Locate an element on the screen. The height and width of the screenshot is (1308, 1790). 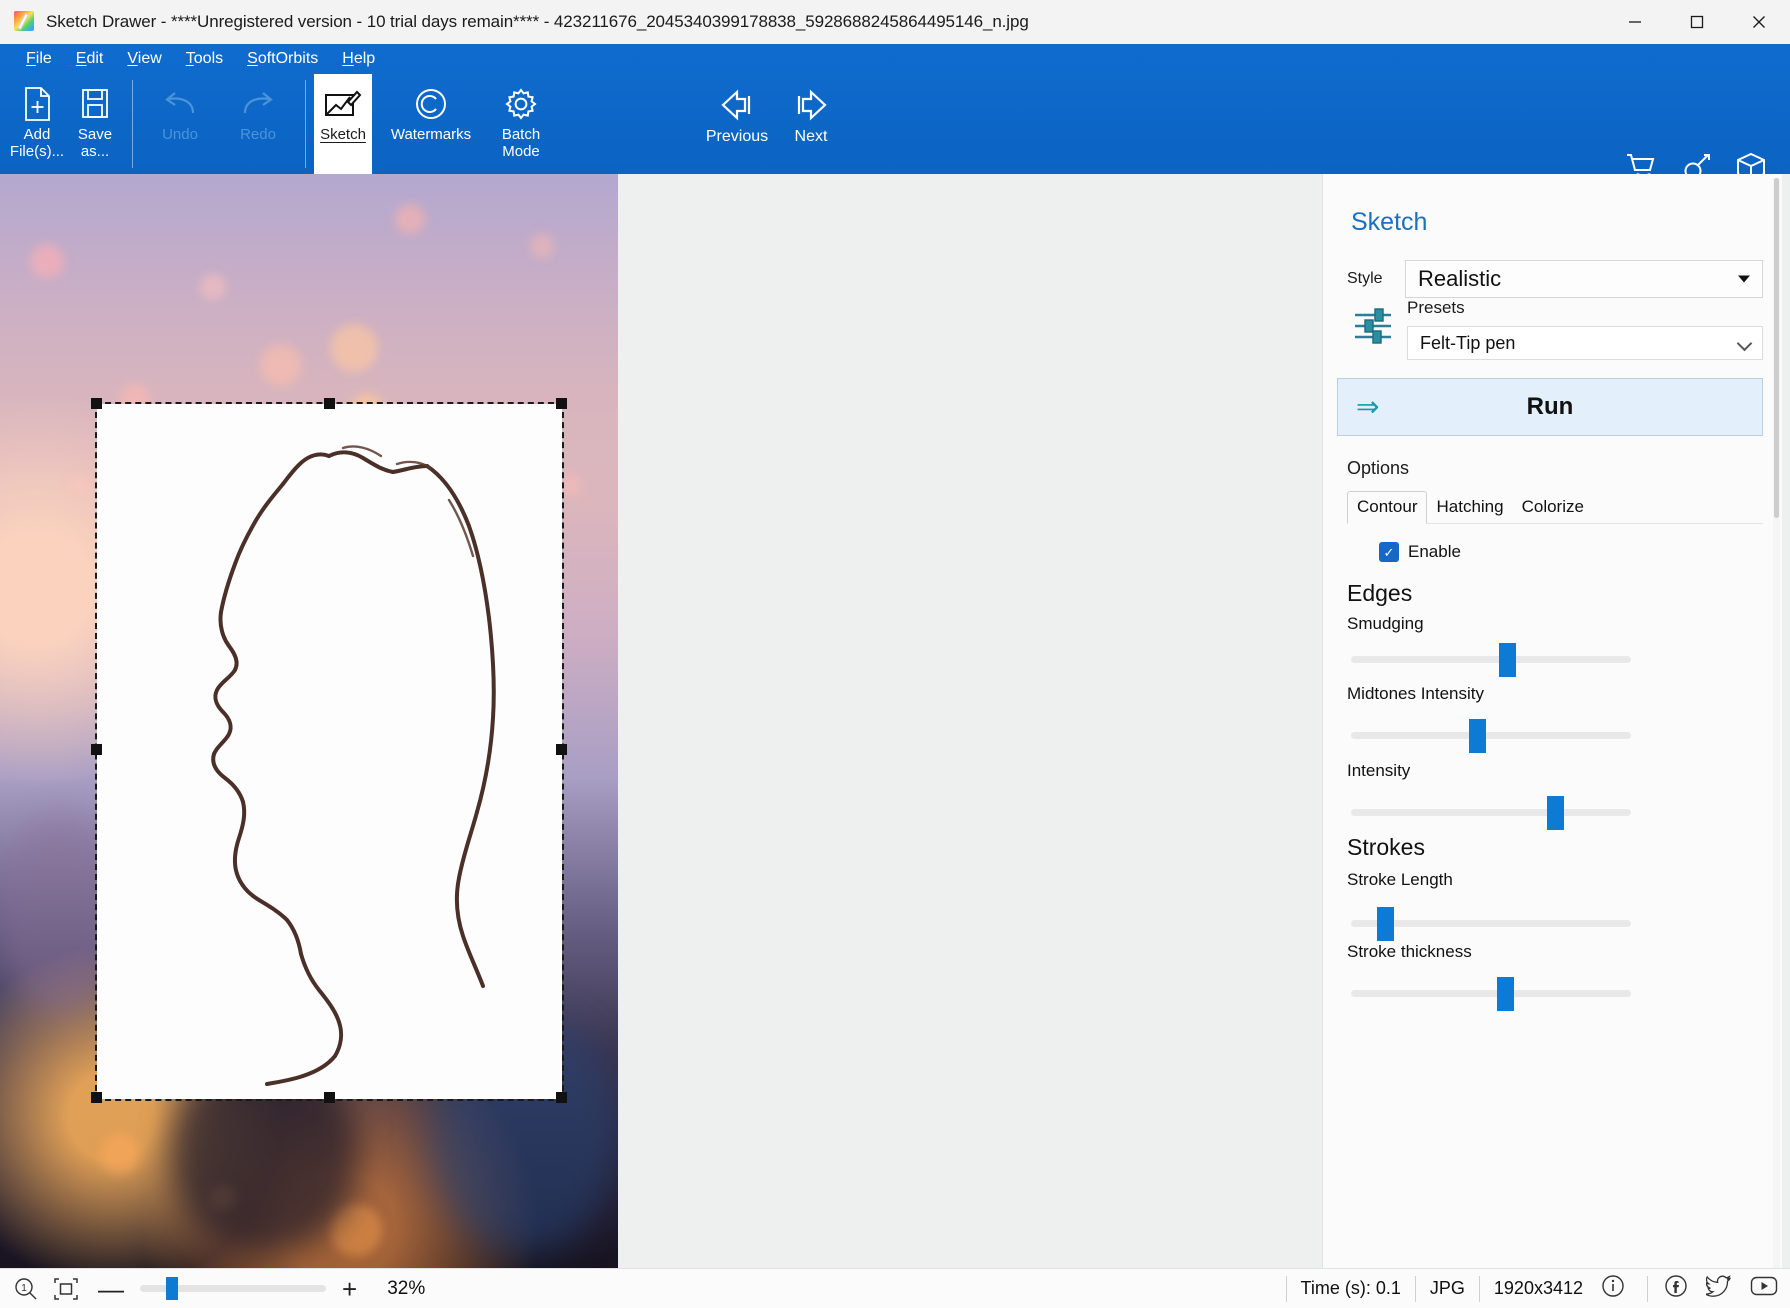
undo-button: Undo is located at coordinates (180, 124).